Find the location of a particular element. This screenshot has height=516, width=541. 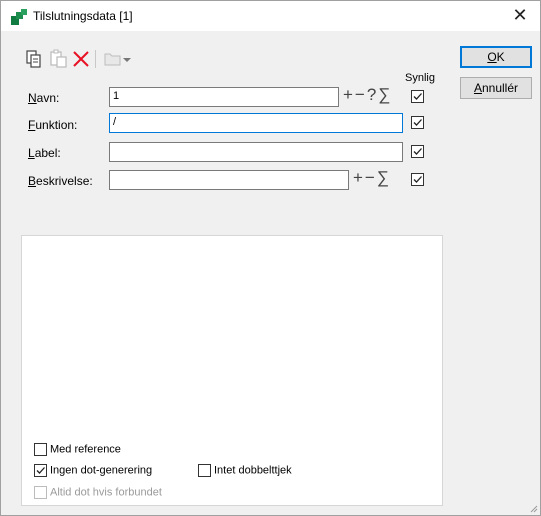

name-input: 1 is located at coordinates (224, 97).